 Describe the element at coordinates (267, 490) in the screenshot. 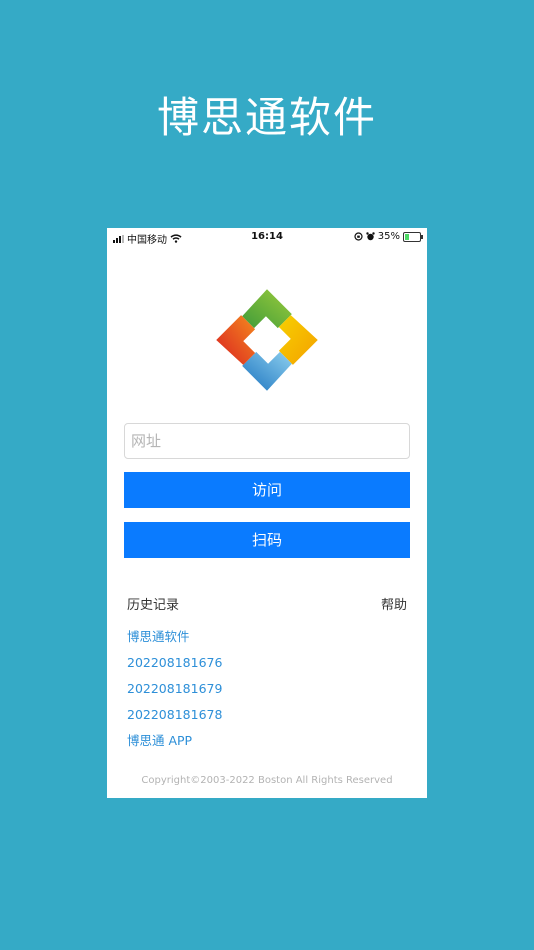

I see `visit-button: 访问` at that location.